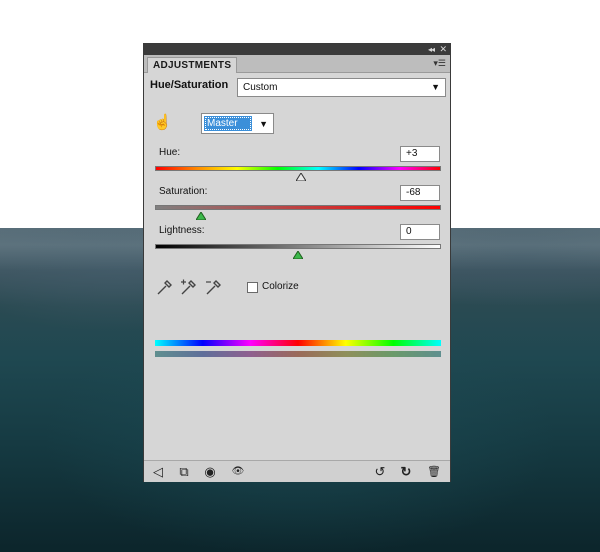  Describe the element at coordinates (420, 232) in the screenshot. I see `lightness-value-input: 0` at that location.